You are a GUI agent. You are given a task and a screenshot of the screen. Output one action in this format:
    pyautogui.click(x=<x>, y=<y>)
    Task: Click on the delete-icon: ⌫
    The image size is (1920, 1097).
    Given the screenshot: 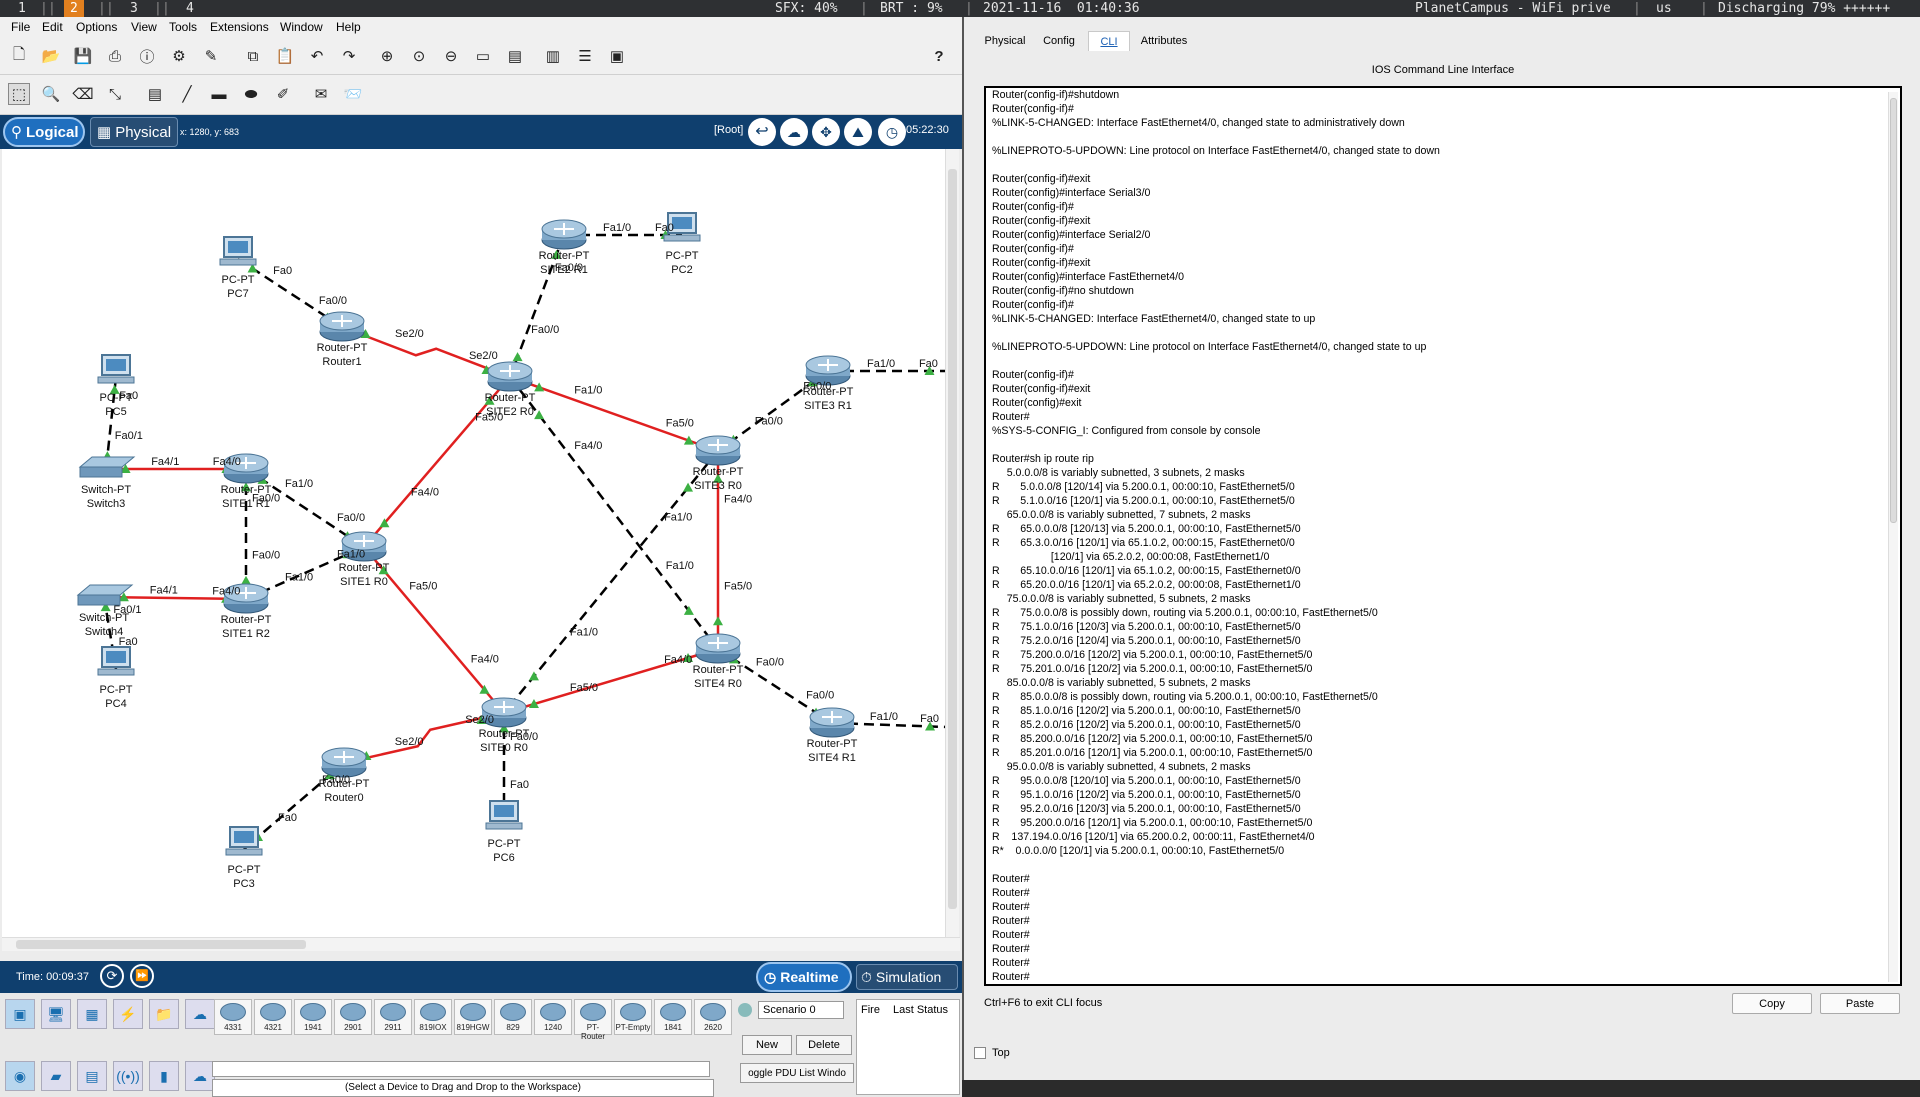 What is the action you would take?
    pyautogui.click(x=83, y=94)
    